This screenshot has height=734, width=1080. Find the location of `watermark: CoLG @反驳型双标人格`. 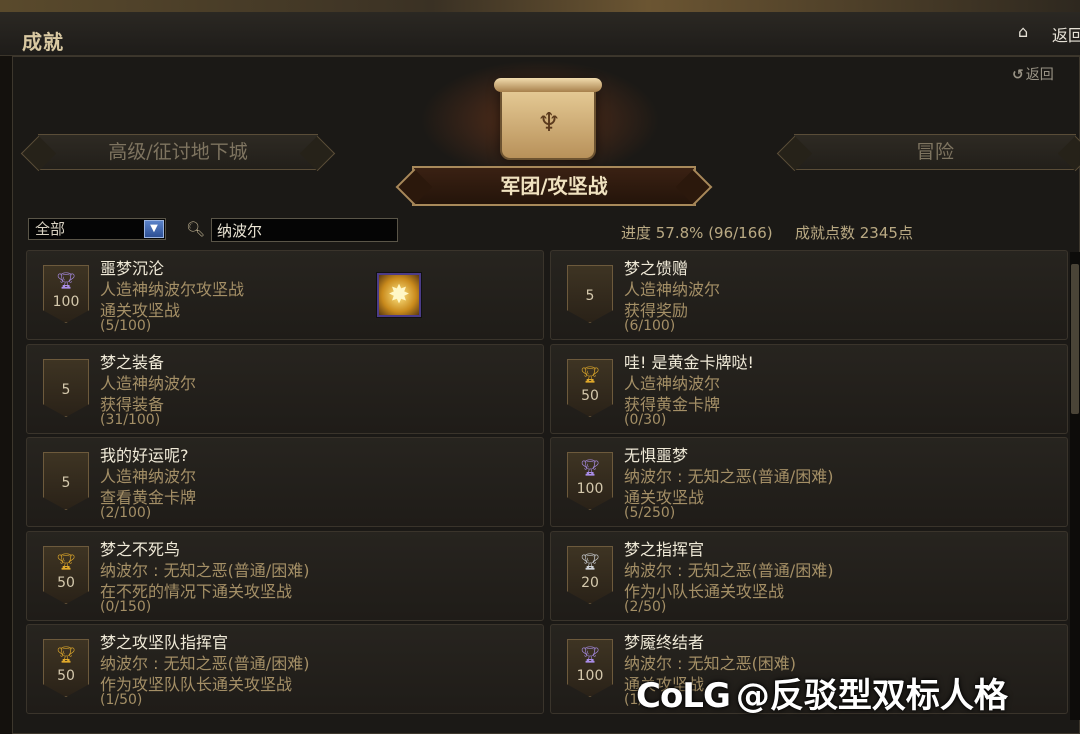

watermark: CoLG @反驳型双标人格 is located at coordinates (822, 692).